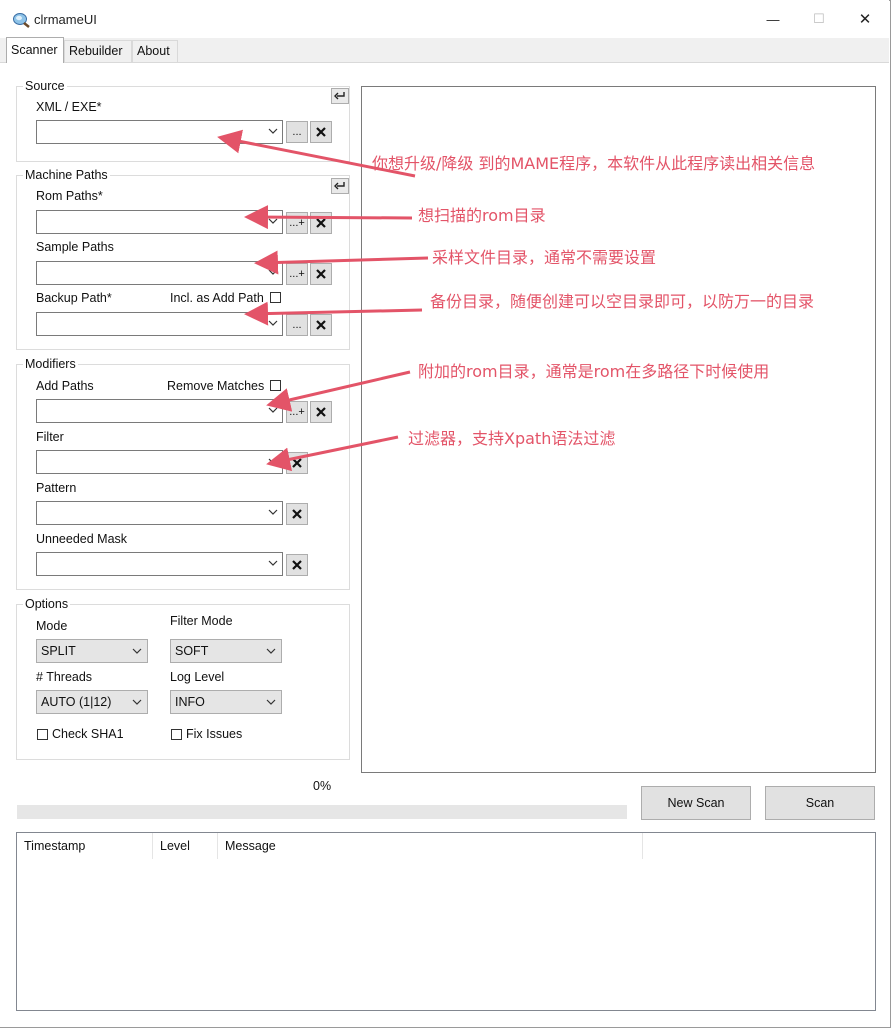 The image size is (891, 1028). What do you see at coordinates (52, 626) in the screenshot?
I see `mode-label: Mode` at bounding box center [52, 626].